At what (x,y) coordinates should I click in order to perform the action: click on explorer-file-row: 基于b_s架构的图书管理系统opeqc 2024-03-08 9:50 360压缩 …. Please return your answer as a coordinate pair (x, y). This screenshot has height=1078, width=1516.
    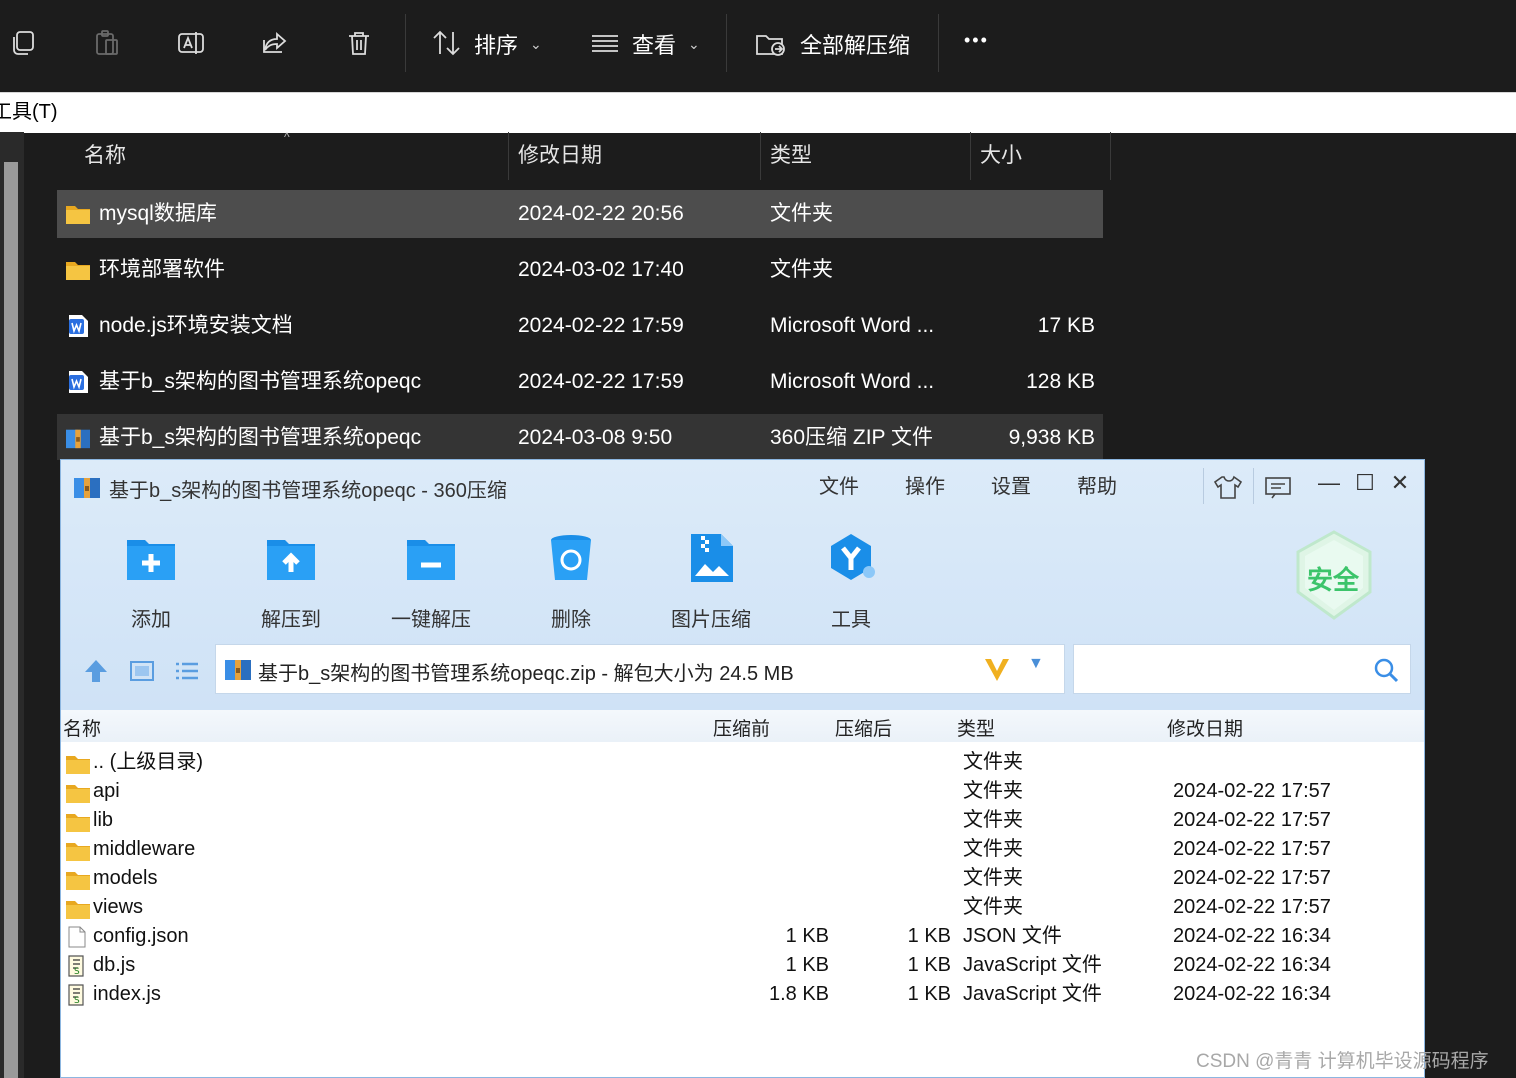
    Looking at the image, I should click on (580, 437).